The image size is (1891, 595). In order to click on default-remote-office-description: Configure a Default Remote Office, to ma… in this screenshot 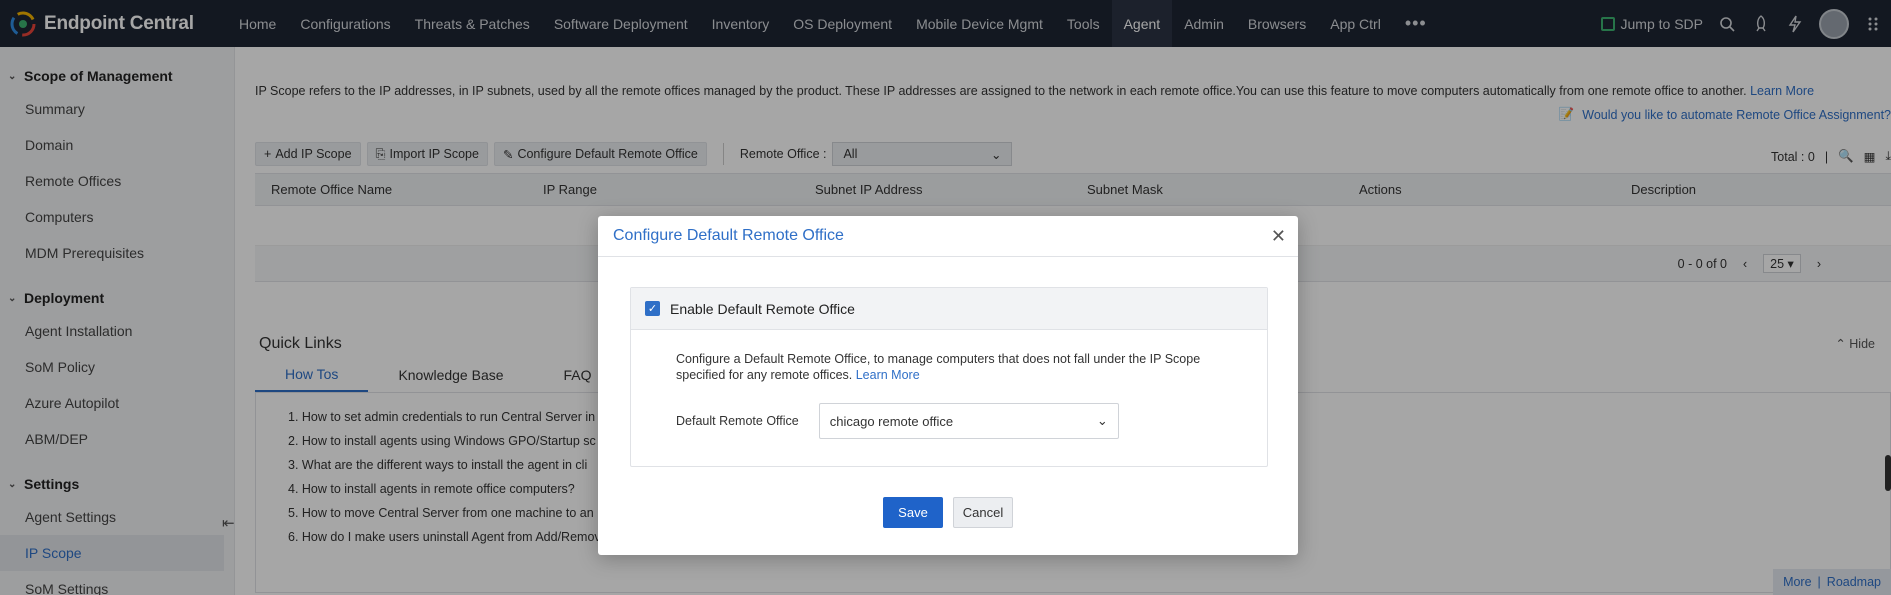, I will do `click(956, 367)`.